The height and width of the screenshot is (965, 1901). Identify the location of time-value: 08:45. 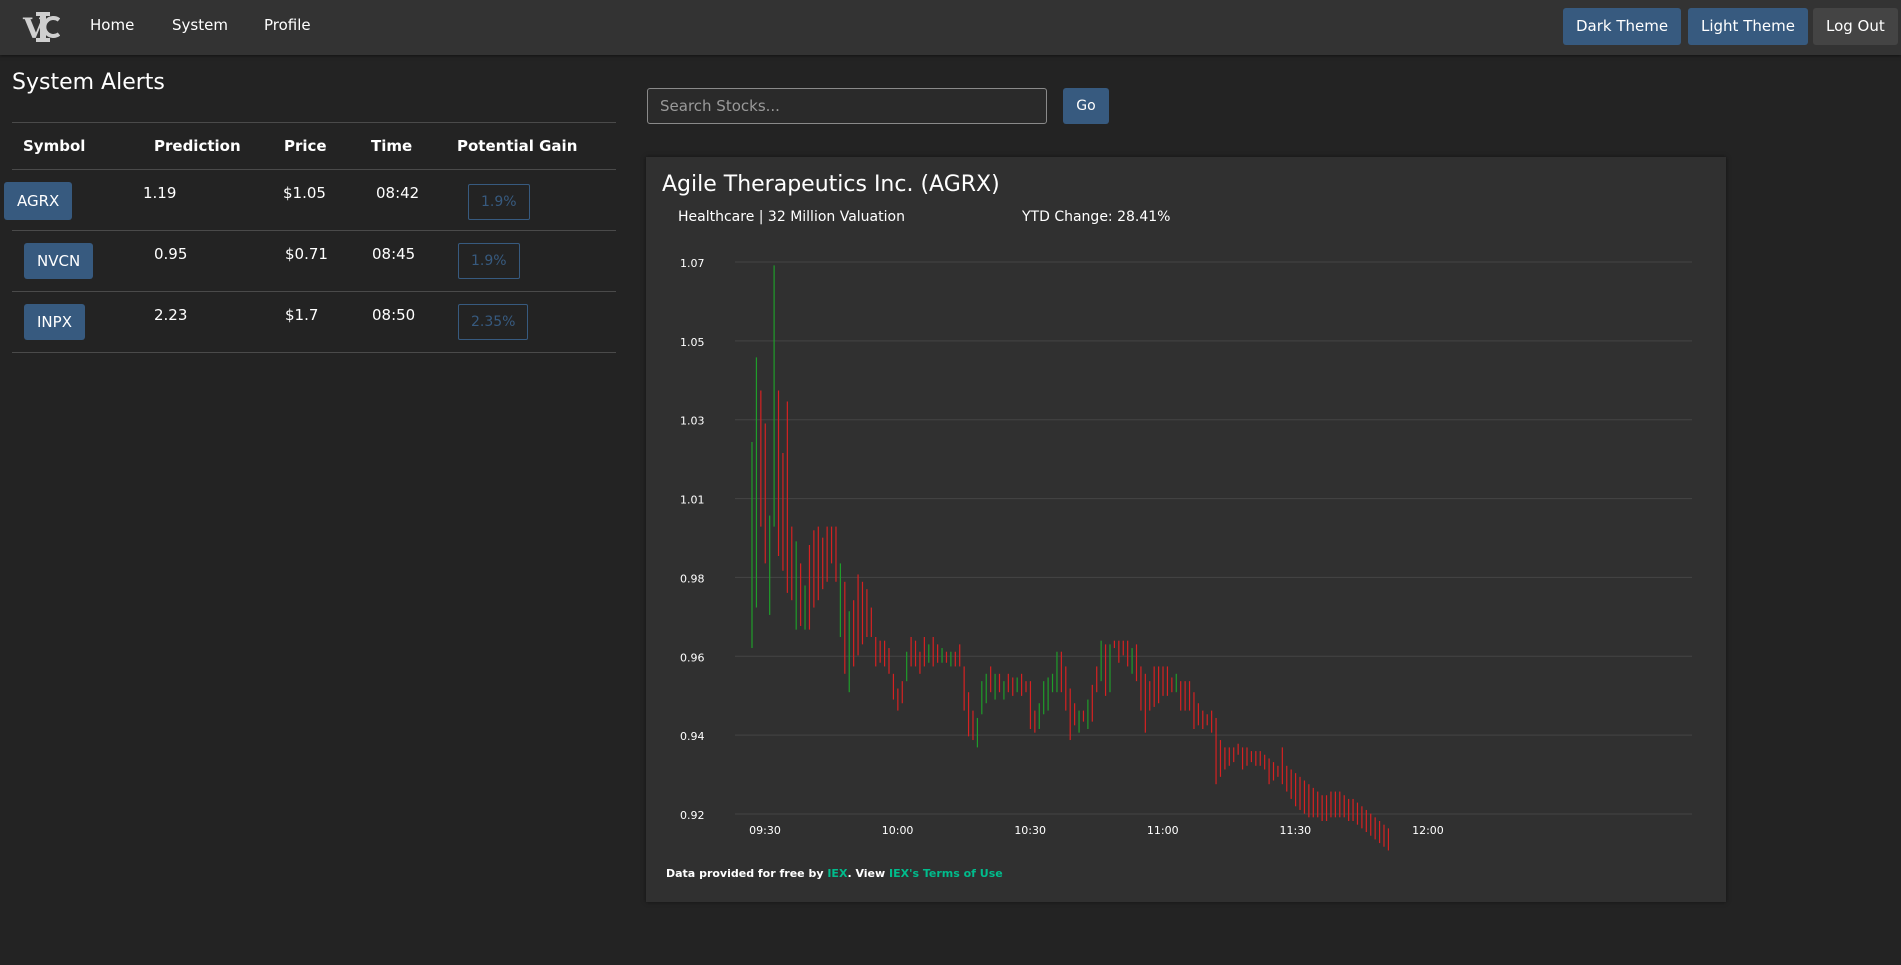
(394, 254).